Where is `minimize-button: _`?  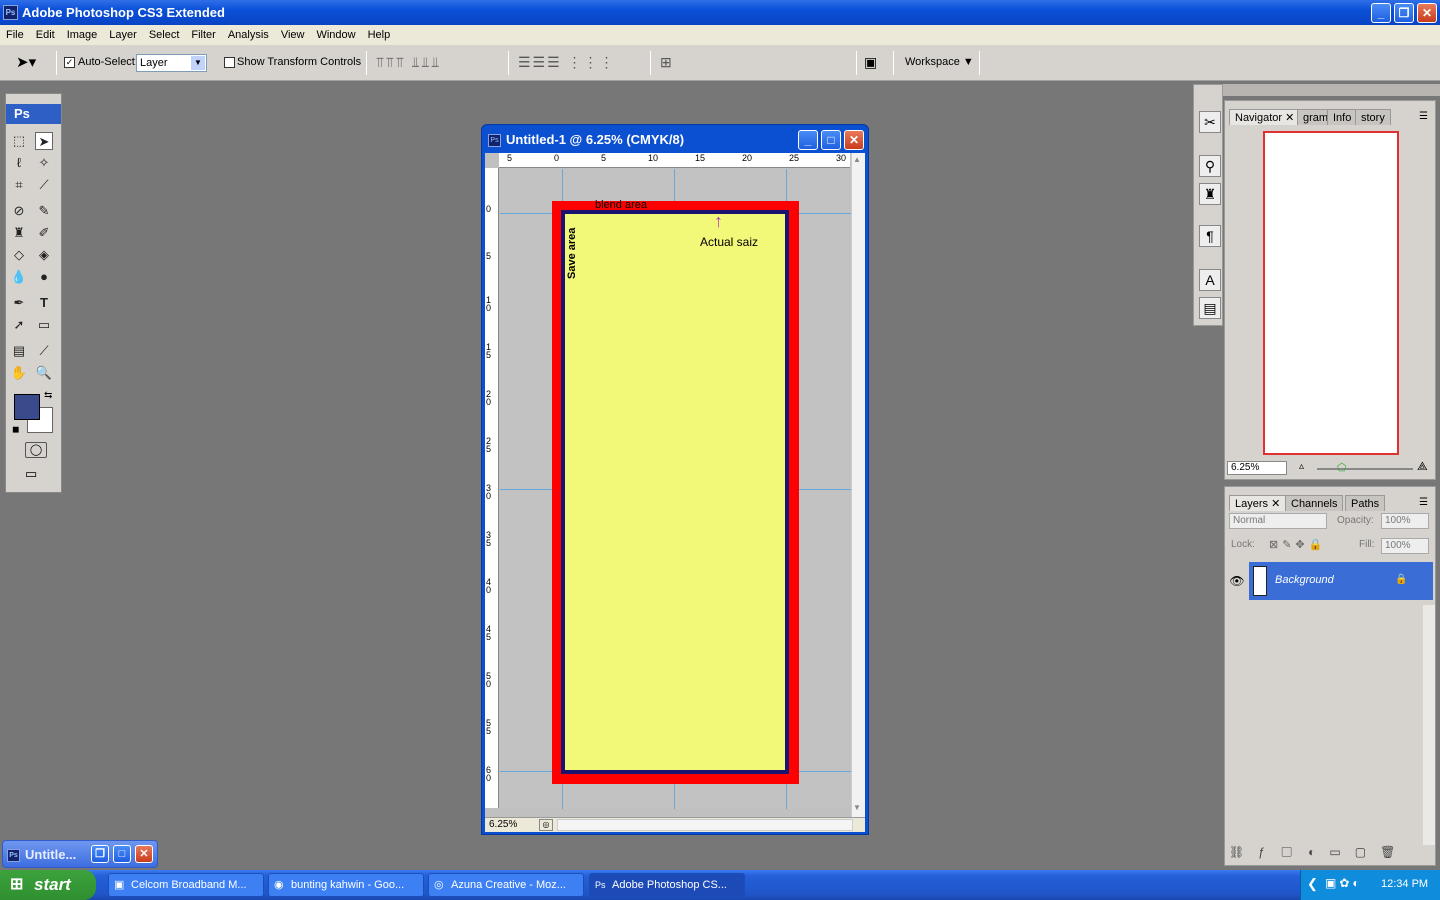
minimize-button: _ is located at coordinates (1381, 13).